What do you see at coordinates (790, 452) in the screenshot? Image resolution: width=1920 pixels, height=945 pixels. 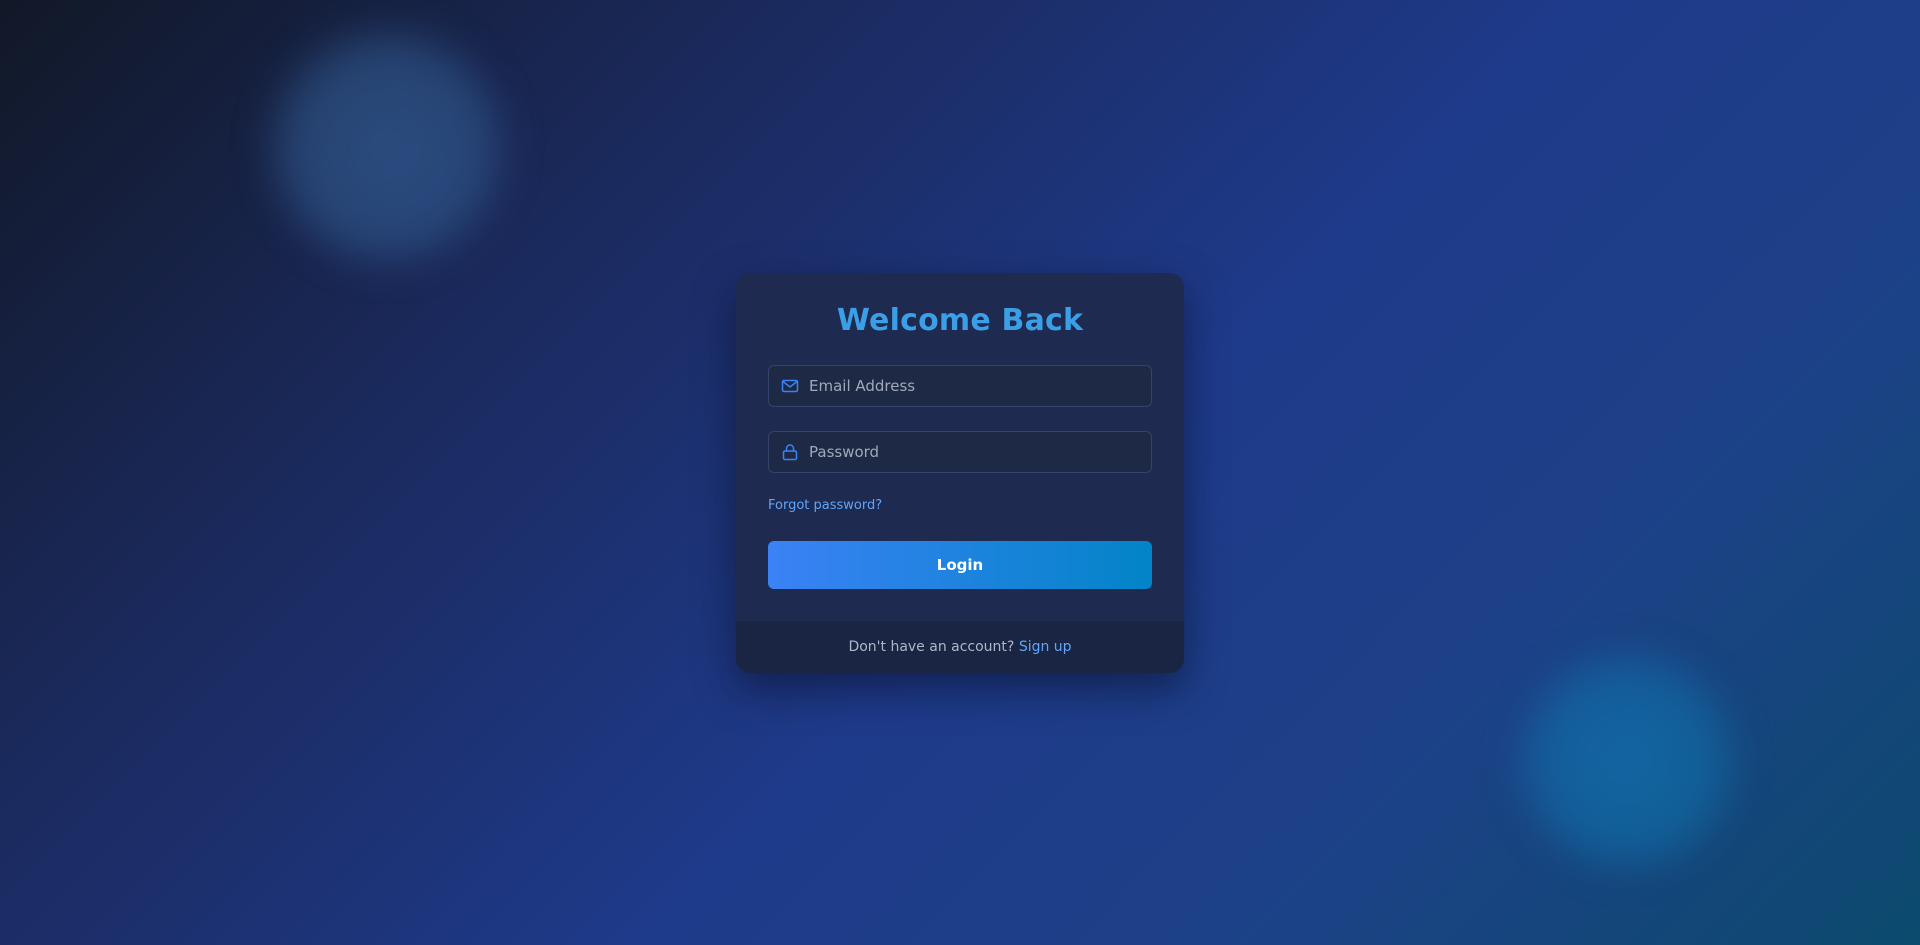 I see `lock-icon` at bounding box center [790, 452].